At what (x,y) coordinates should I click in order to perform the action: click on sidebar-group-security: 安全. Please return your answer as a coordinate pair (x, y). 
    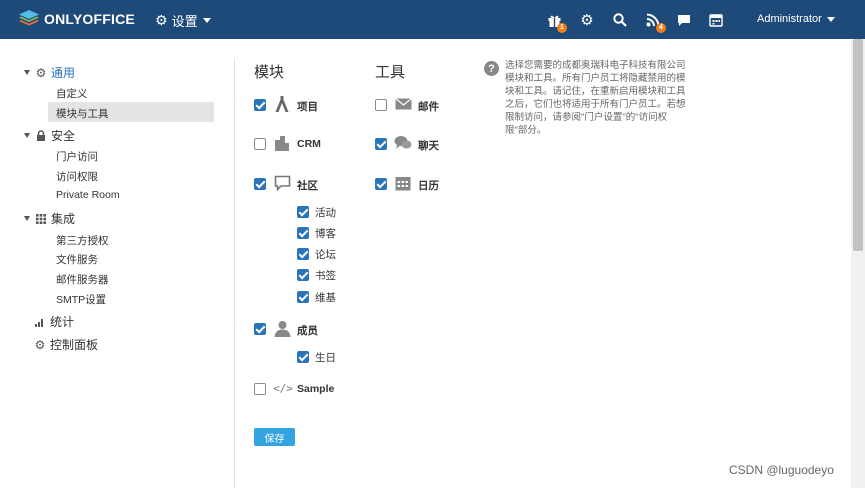
    Looking at the image, I should click on (49, 135).